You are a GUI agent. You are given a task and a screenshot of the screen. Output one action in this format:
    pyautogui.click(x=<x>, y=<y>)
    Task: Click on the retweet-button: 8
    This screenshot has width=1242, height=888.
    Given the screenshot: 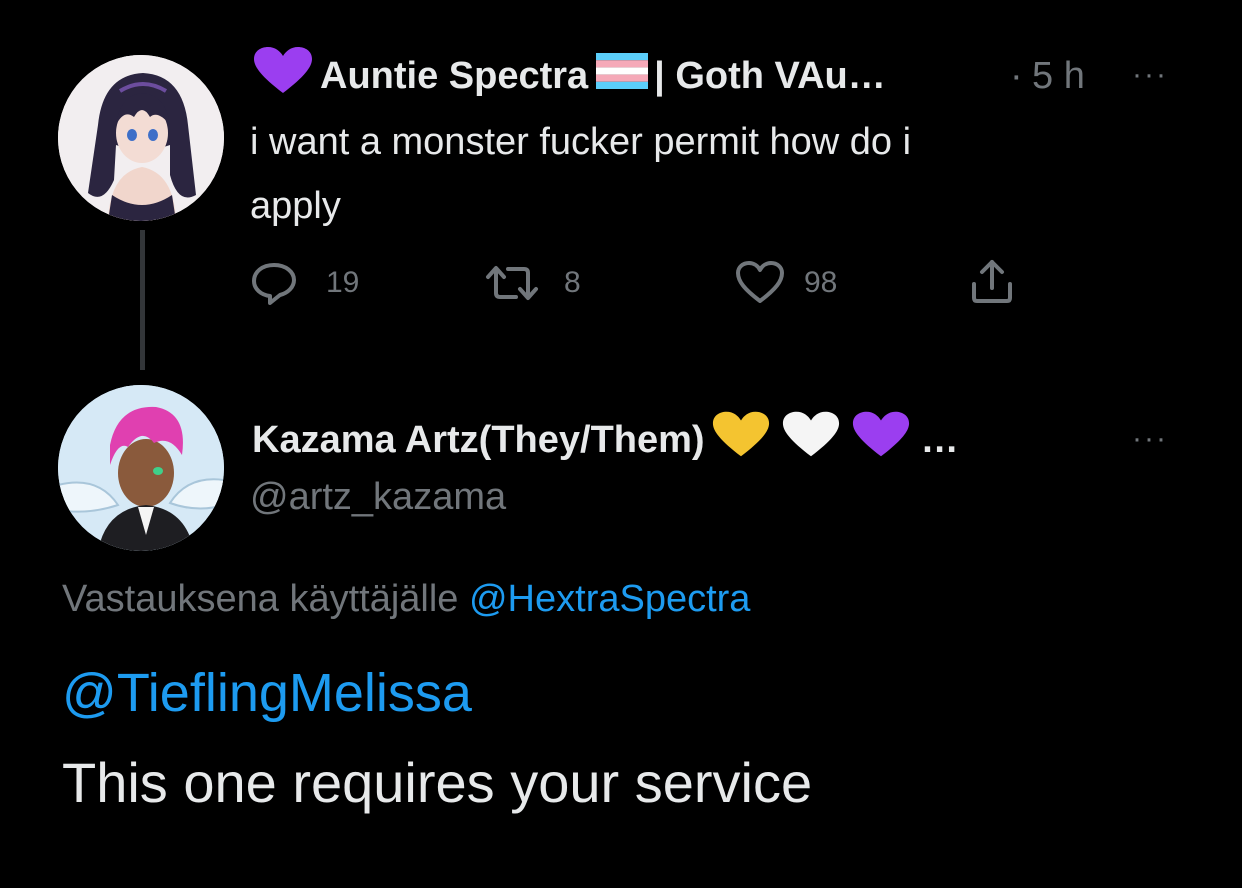 What is the action you would take?
    pyautogui.click(x=532, y=283)
    